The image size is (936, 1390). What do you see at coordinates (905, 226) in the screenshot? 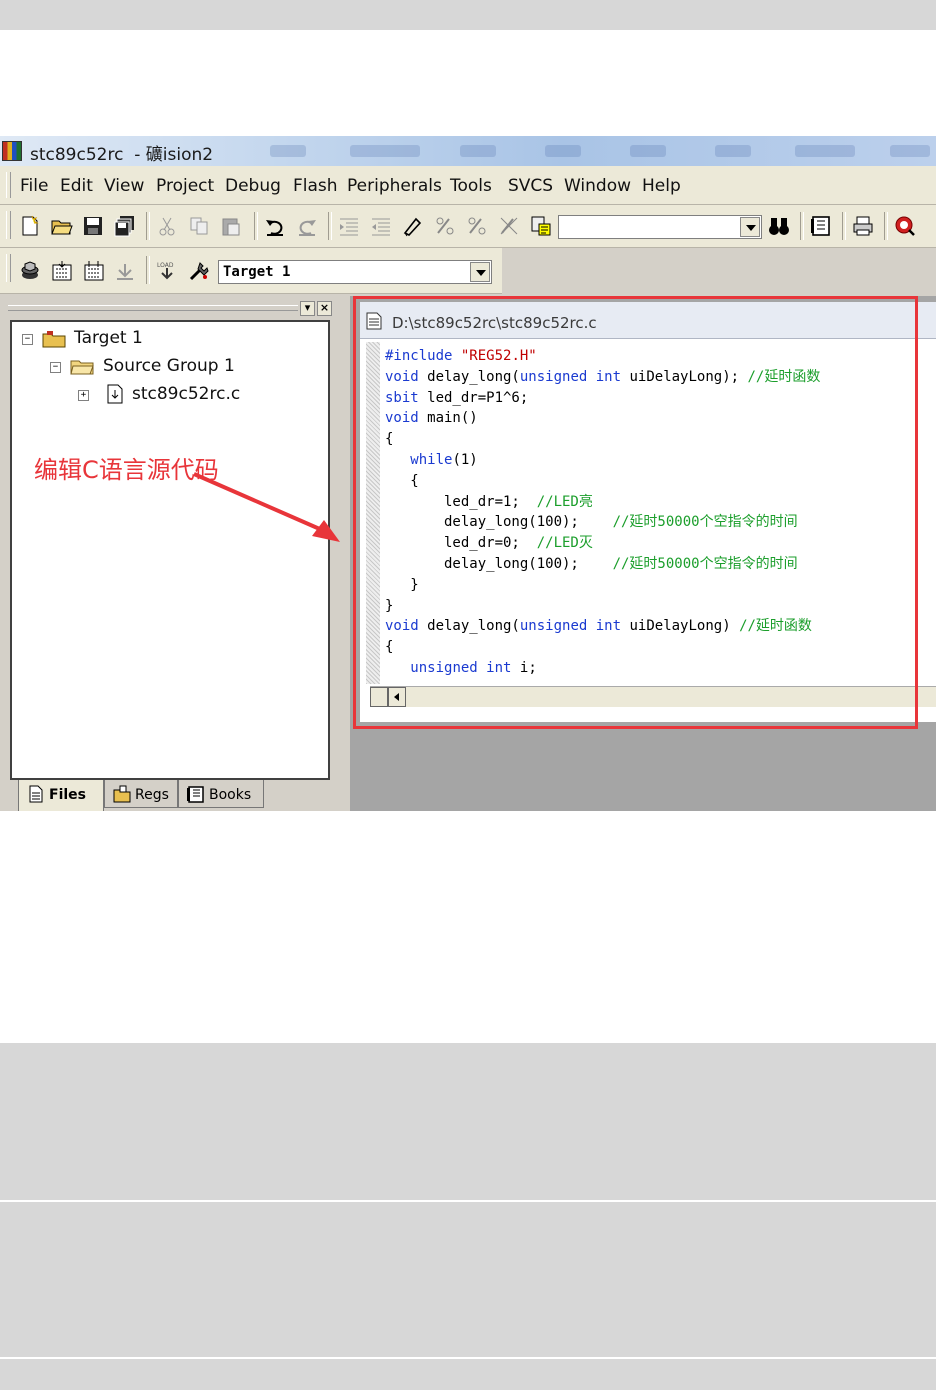
I see `debug-session-icon` at bounding box center [905, 226].